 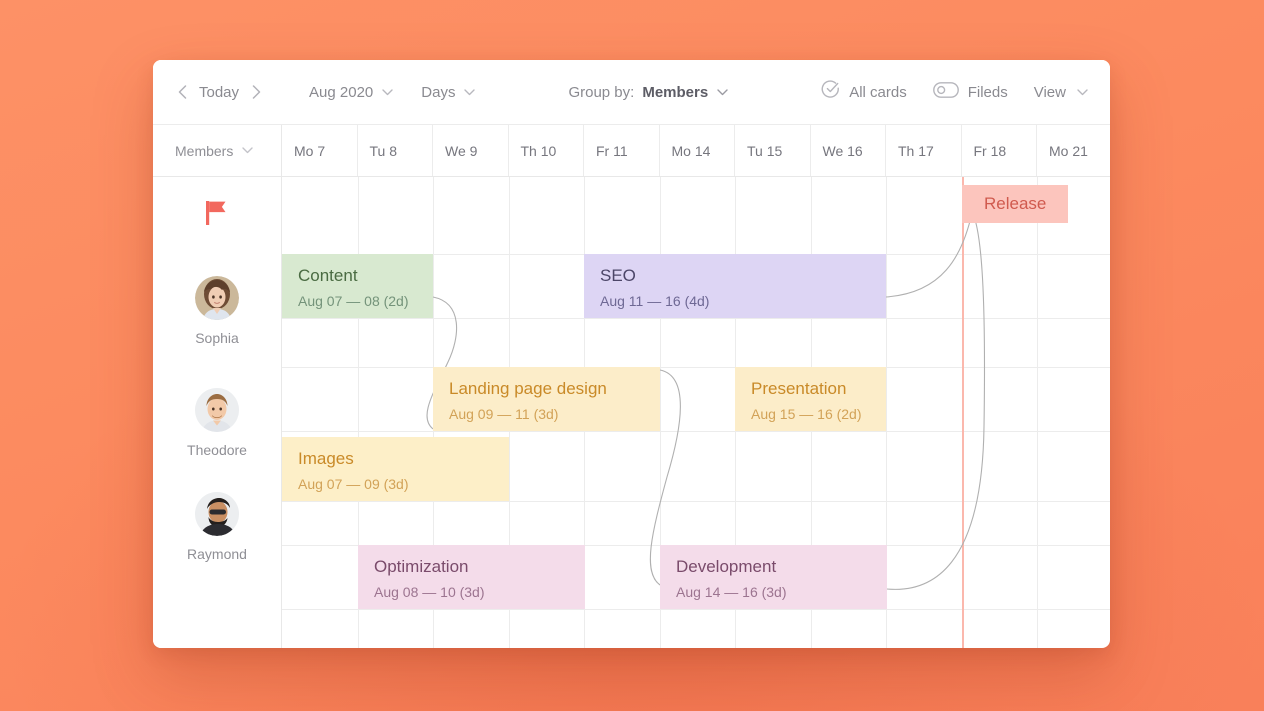 What do you see at coordinates (773, 150) in the screenshot?
I see `day-header: Tu 15` at bounding box center [773, 150].